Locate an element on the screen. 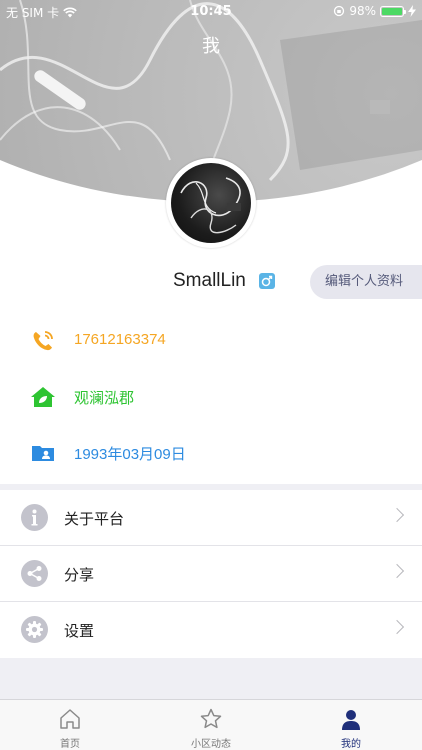  community-name: 观澜泓郡 is located at coordinates (104, 398).